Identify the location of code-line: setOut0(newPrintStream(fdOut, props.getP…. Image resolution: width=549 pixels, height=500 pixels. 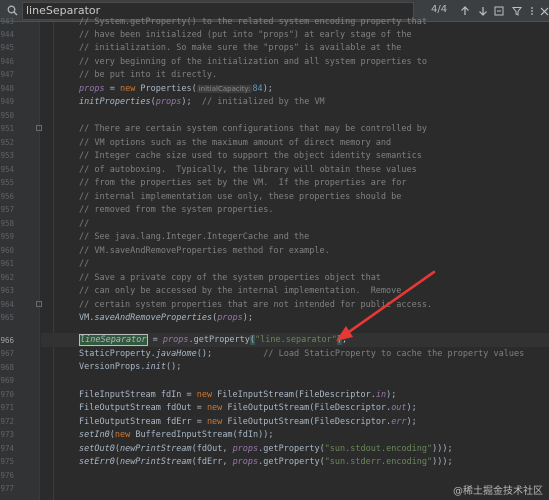
(266, 449).